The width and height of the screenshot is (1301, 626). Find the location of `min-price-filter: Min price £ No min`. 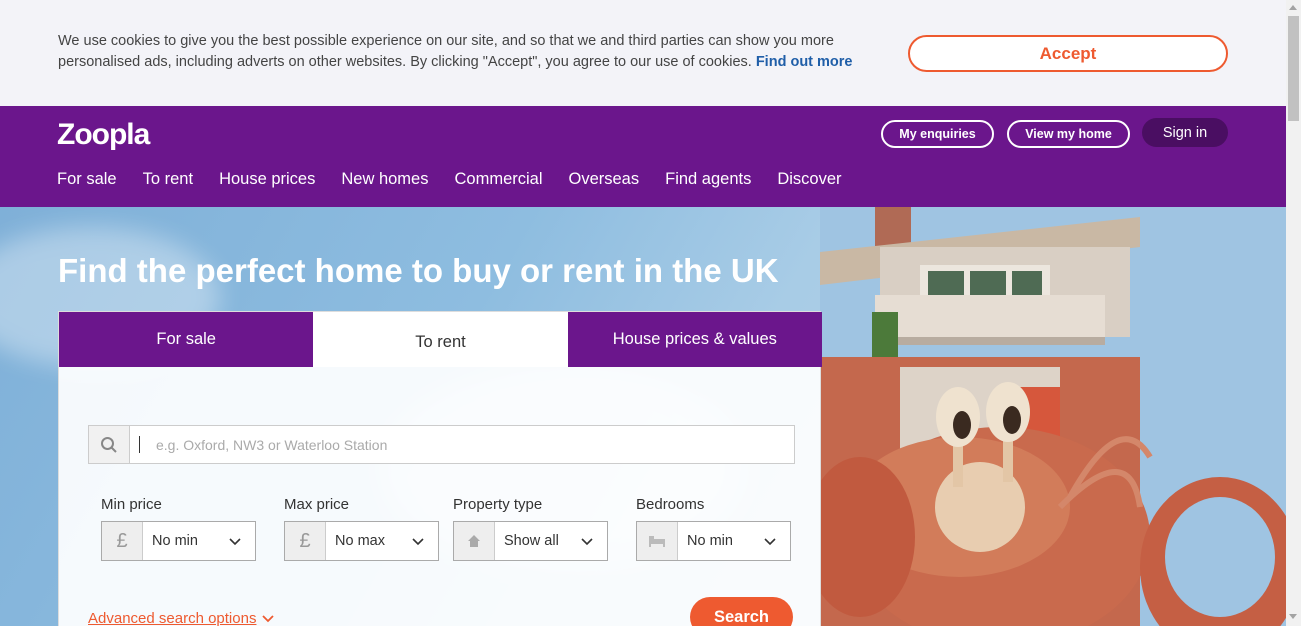

min-price-filter: Min price £ No min is located at coordinates (178, 528).